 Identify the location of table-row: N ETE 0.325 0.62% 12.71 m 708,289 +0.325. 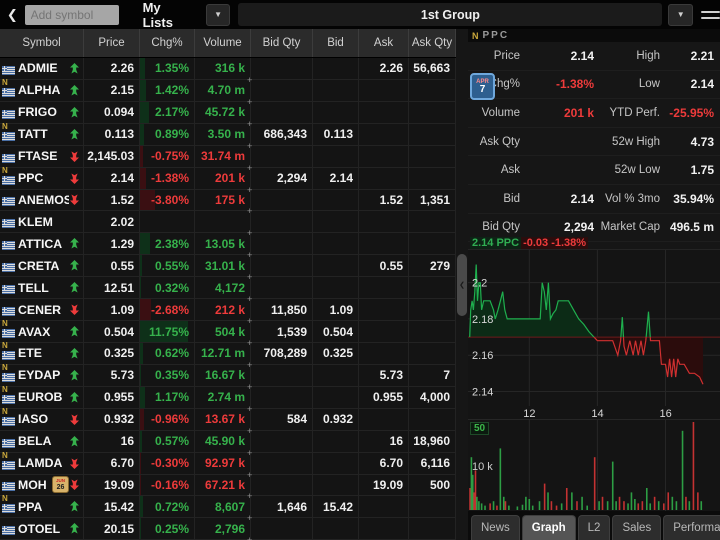
(228, 355).